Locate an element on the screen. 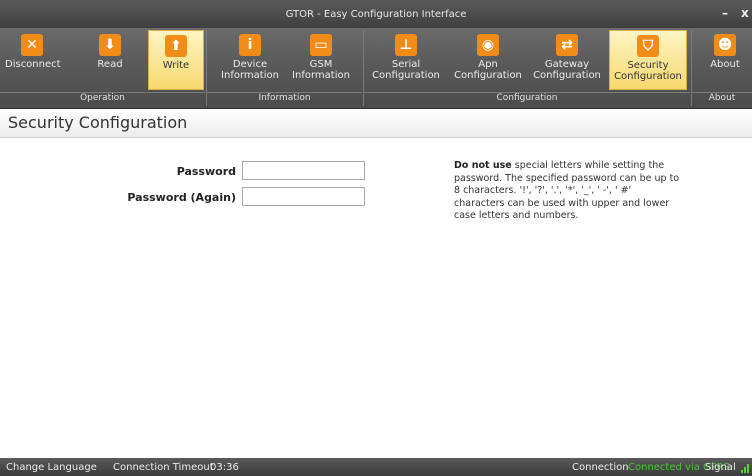 The image size is (752, 476). security-configuration-label-2: Configuration is located at coordinates (648, 76).